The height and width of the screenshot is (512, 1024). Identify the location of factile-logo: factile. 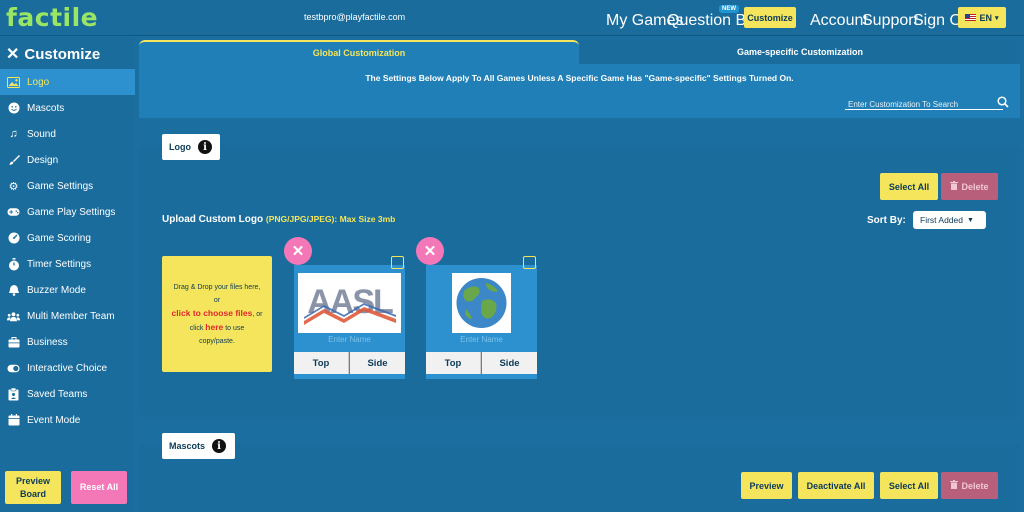
(52, 17).